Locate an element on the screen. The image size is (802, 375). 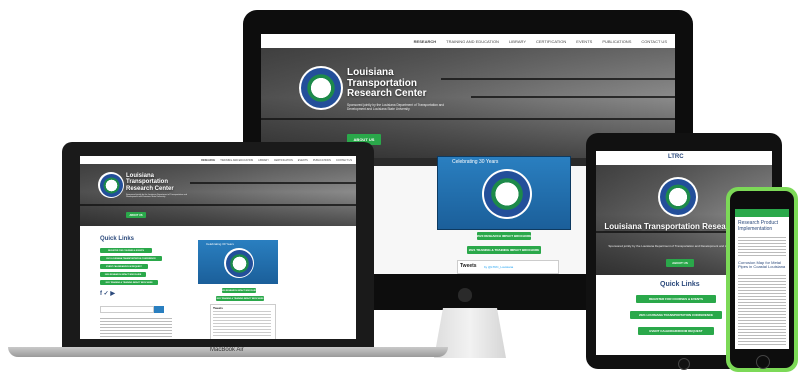
phone-home-button is located at coordinates (763, 362).